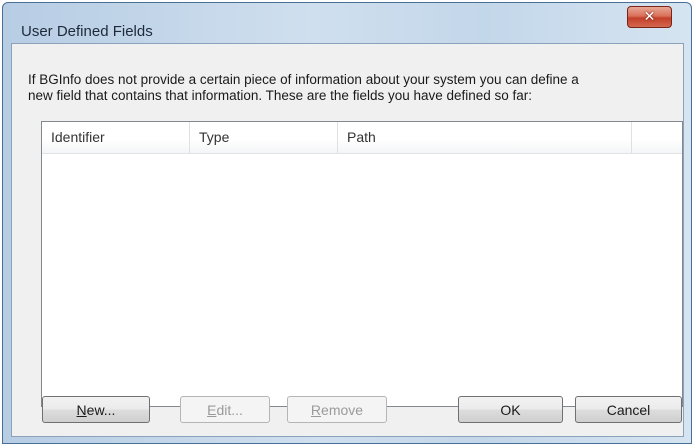  I want to click on cancel-button: Cancel, so click(628, 409).